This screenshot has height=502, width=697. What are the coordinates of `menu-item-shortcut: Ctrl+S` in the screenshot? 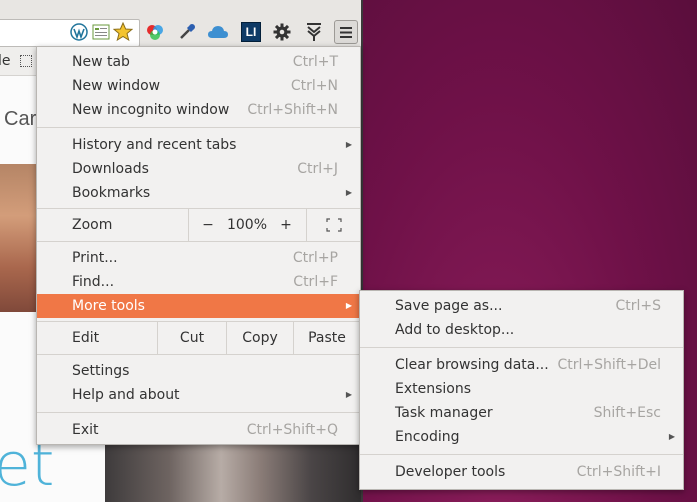 It's located at (638, 306).